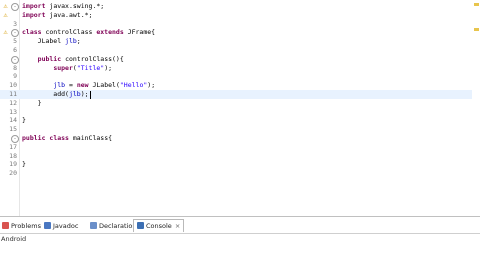  Describe the element at coordinates (15, 23) in the screenshot. I see `line-number: 3` at that location.